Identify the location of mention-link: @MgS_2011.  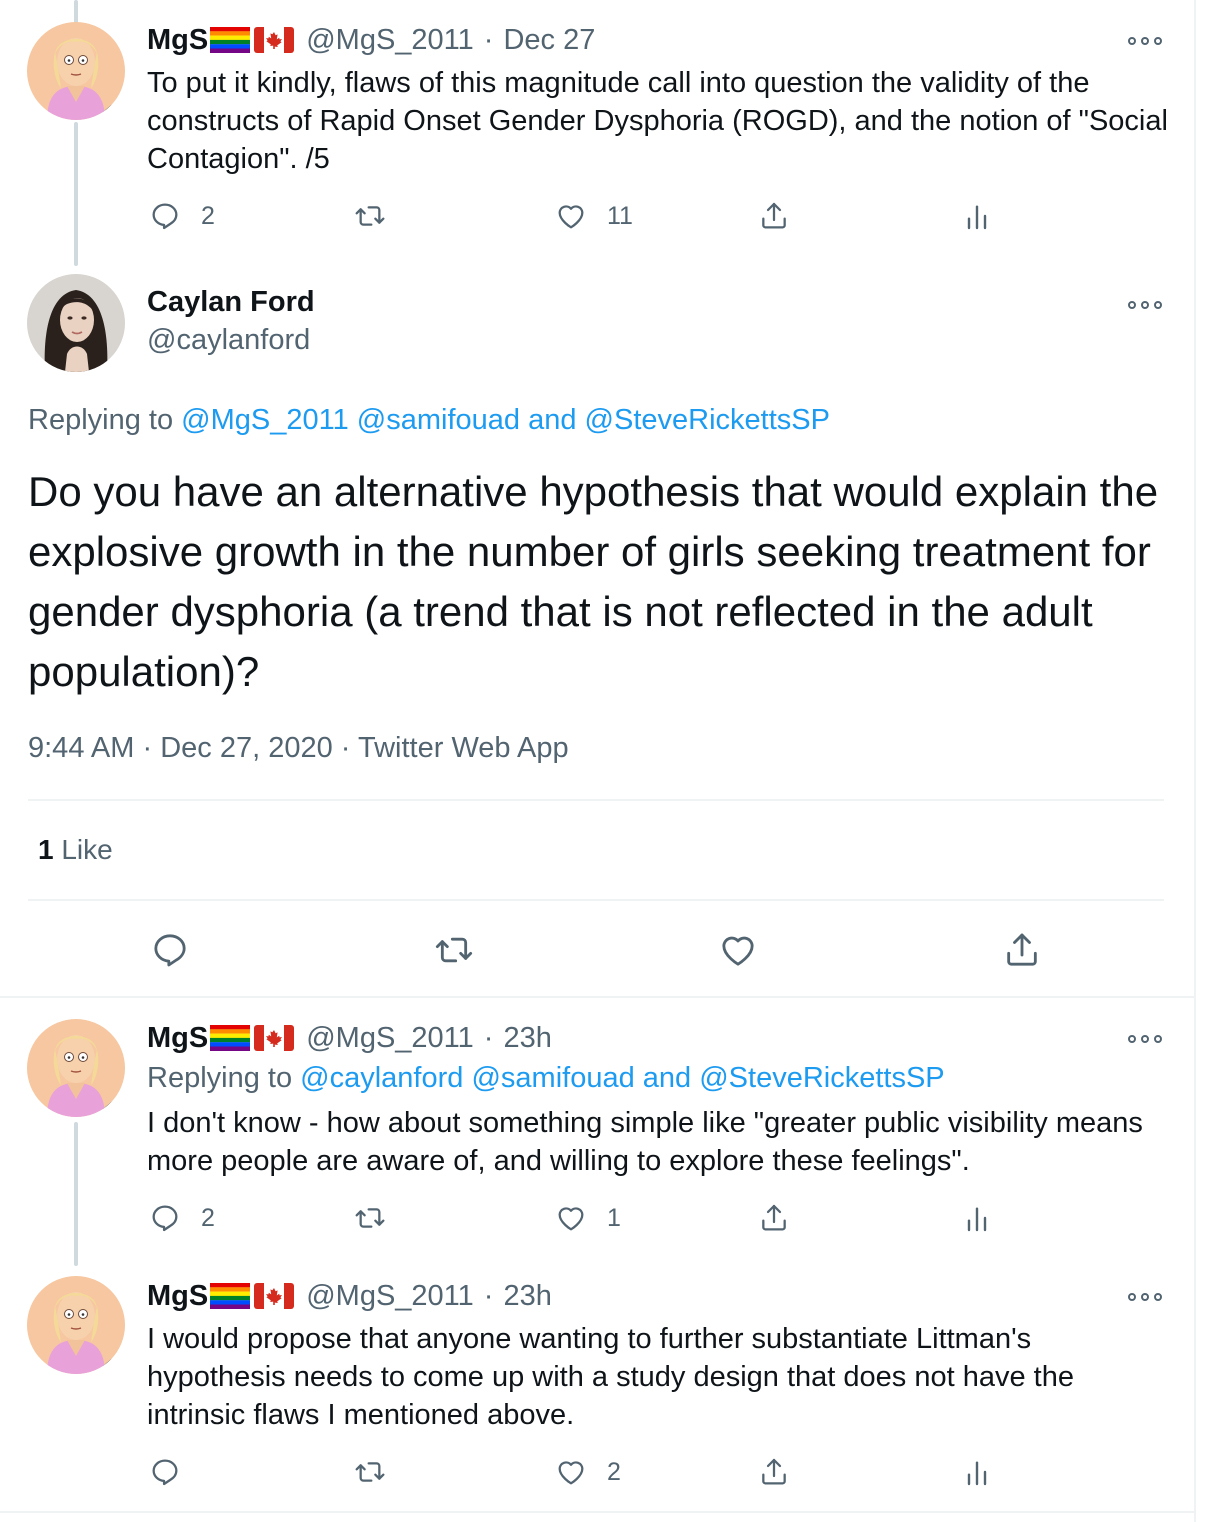
(265, 420).